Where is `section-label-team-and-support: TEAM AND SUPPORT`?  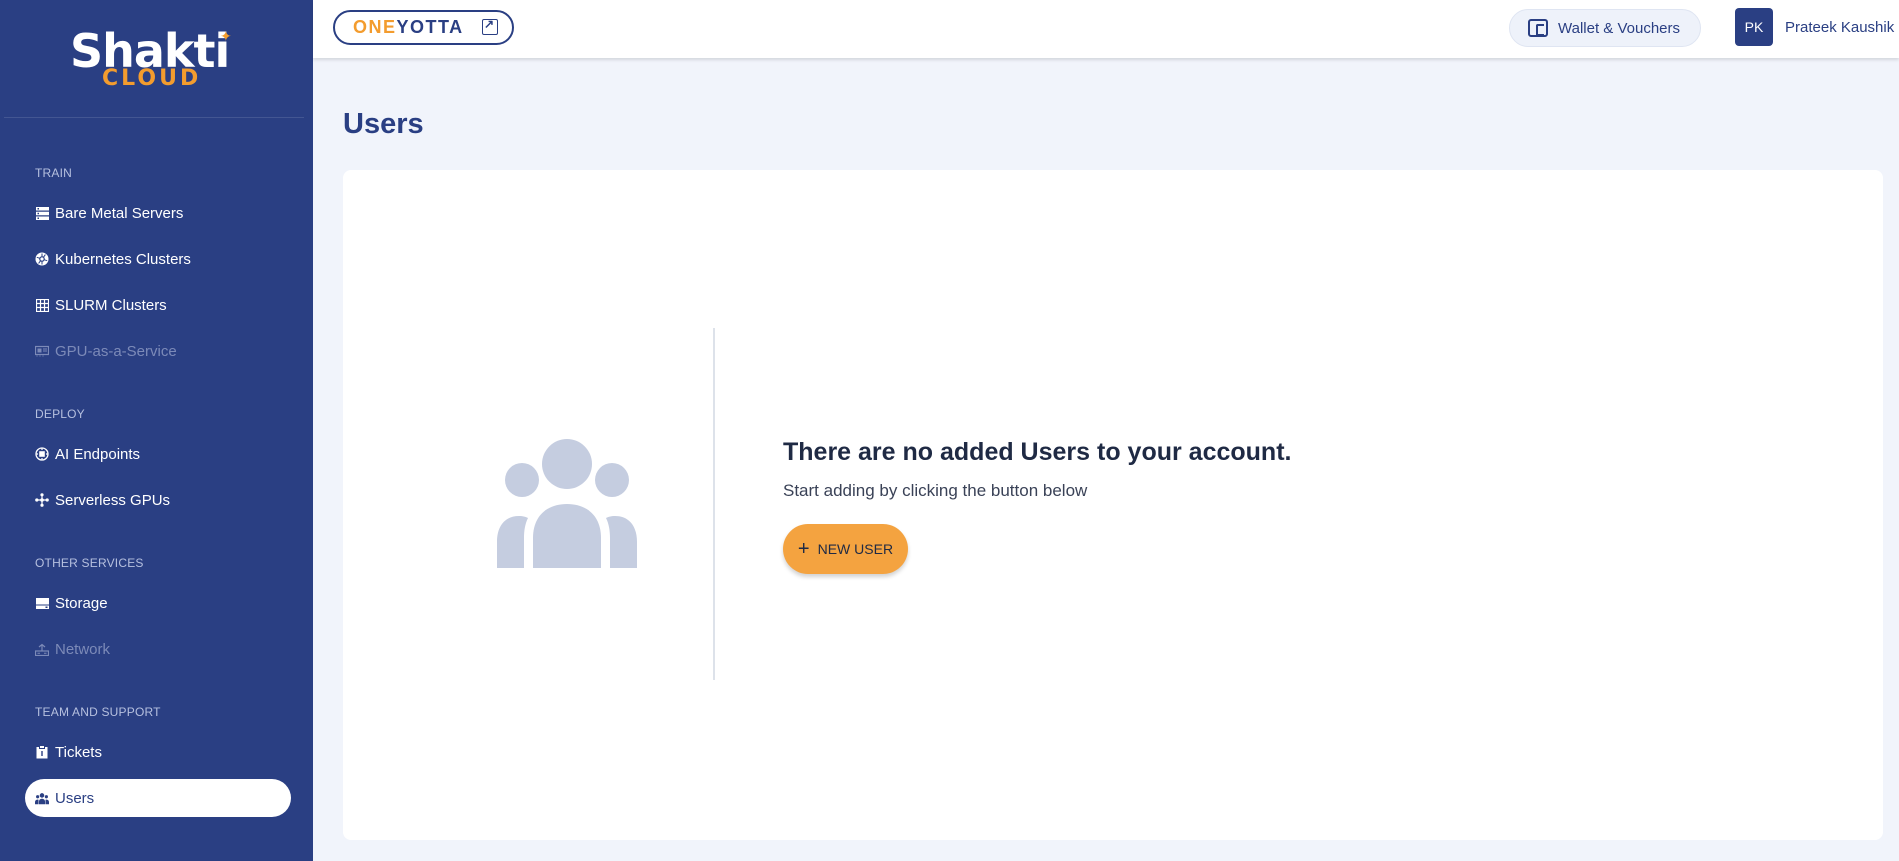
section-label-team-and-support: TEAM AND SUPPORT is located at coordinates (98, 712).